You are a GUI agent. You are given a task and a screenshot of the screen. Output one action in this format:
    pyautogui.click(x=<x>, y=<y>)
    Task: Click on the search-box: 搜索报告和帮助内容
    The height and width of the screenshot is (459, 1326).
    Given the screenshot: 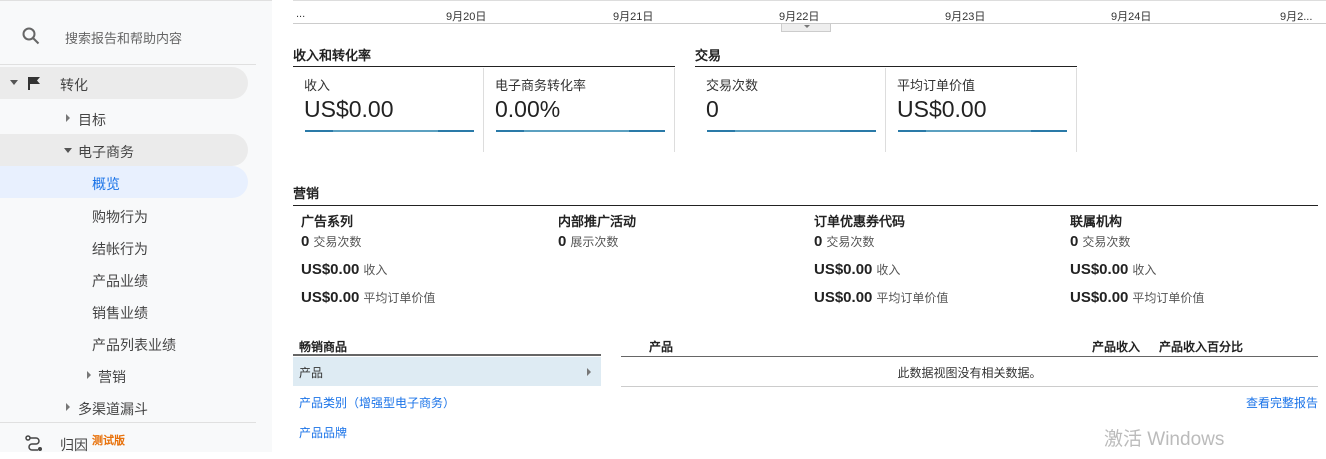 What is the action you would take?
    pyautogui.click(x=128, y=33)
    